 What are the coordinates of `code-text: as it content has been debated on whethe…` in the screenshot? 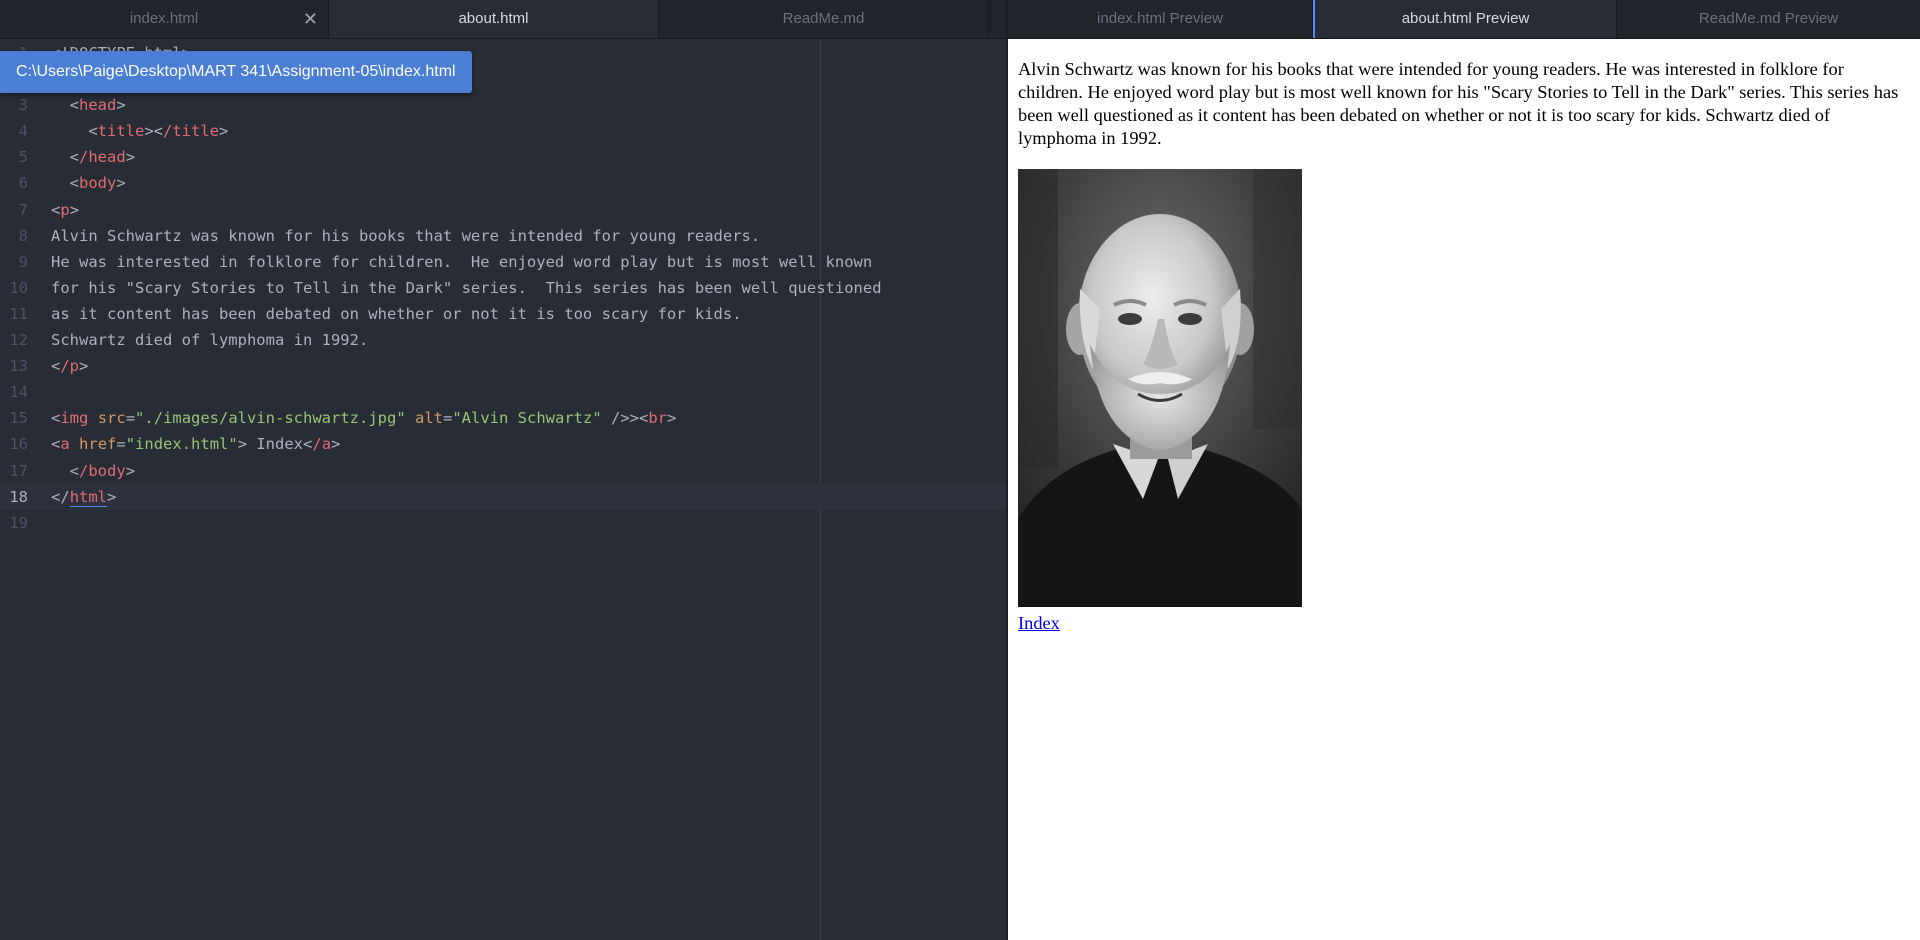 It's located at (396, 313).